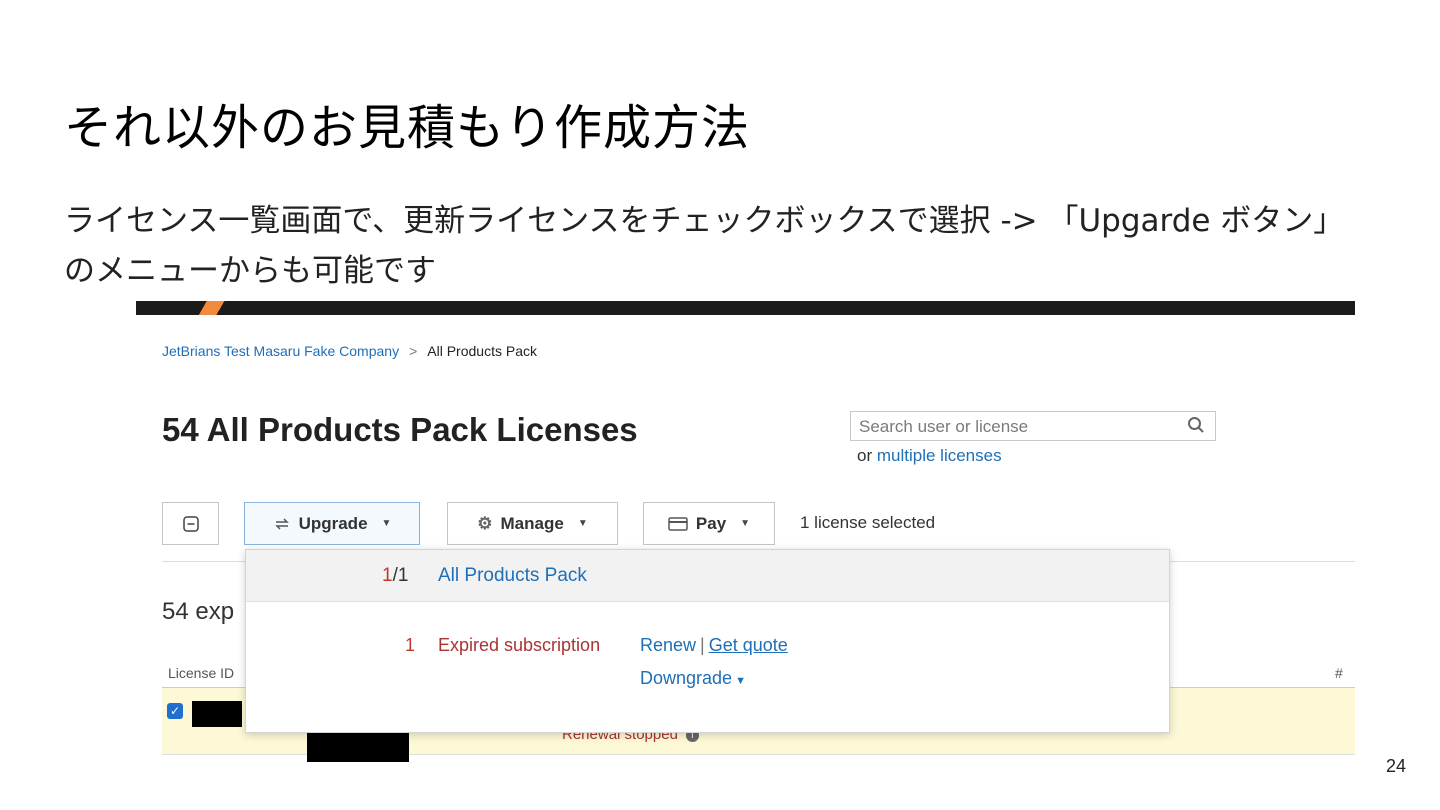 This screenshot has height=810, width=1440. What do you see at coordinates (407, 128) in the screenshot?
I see `slide-title: それ以外のお見積もり作成方法` at bounding box center [407, 128].